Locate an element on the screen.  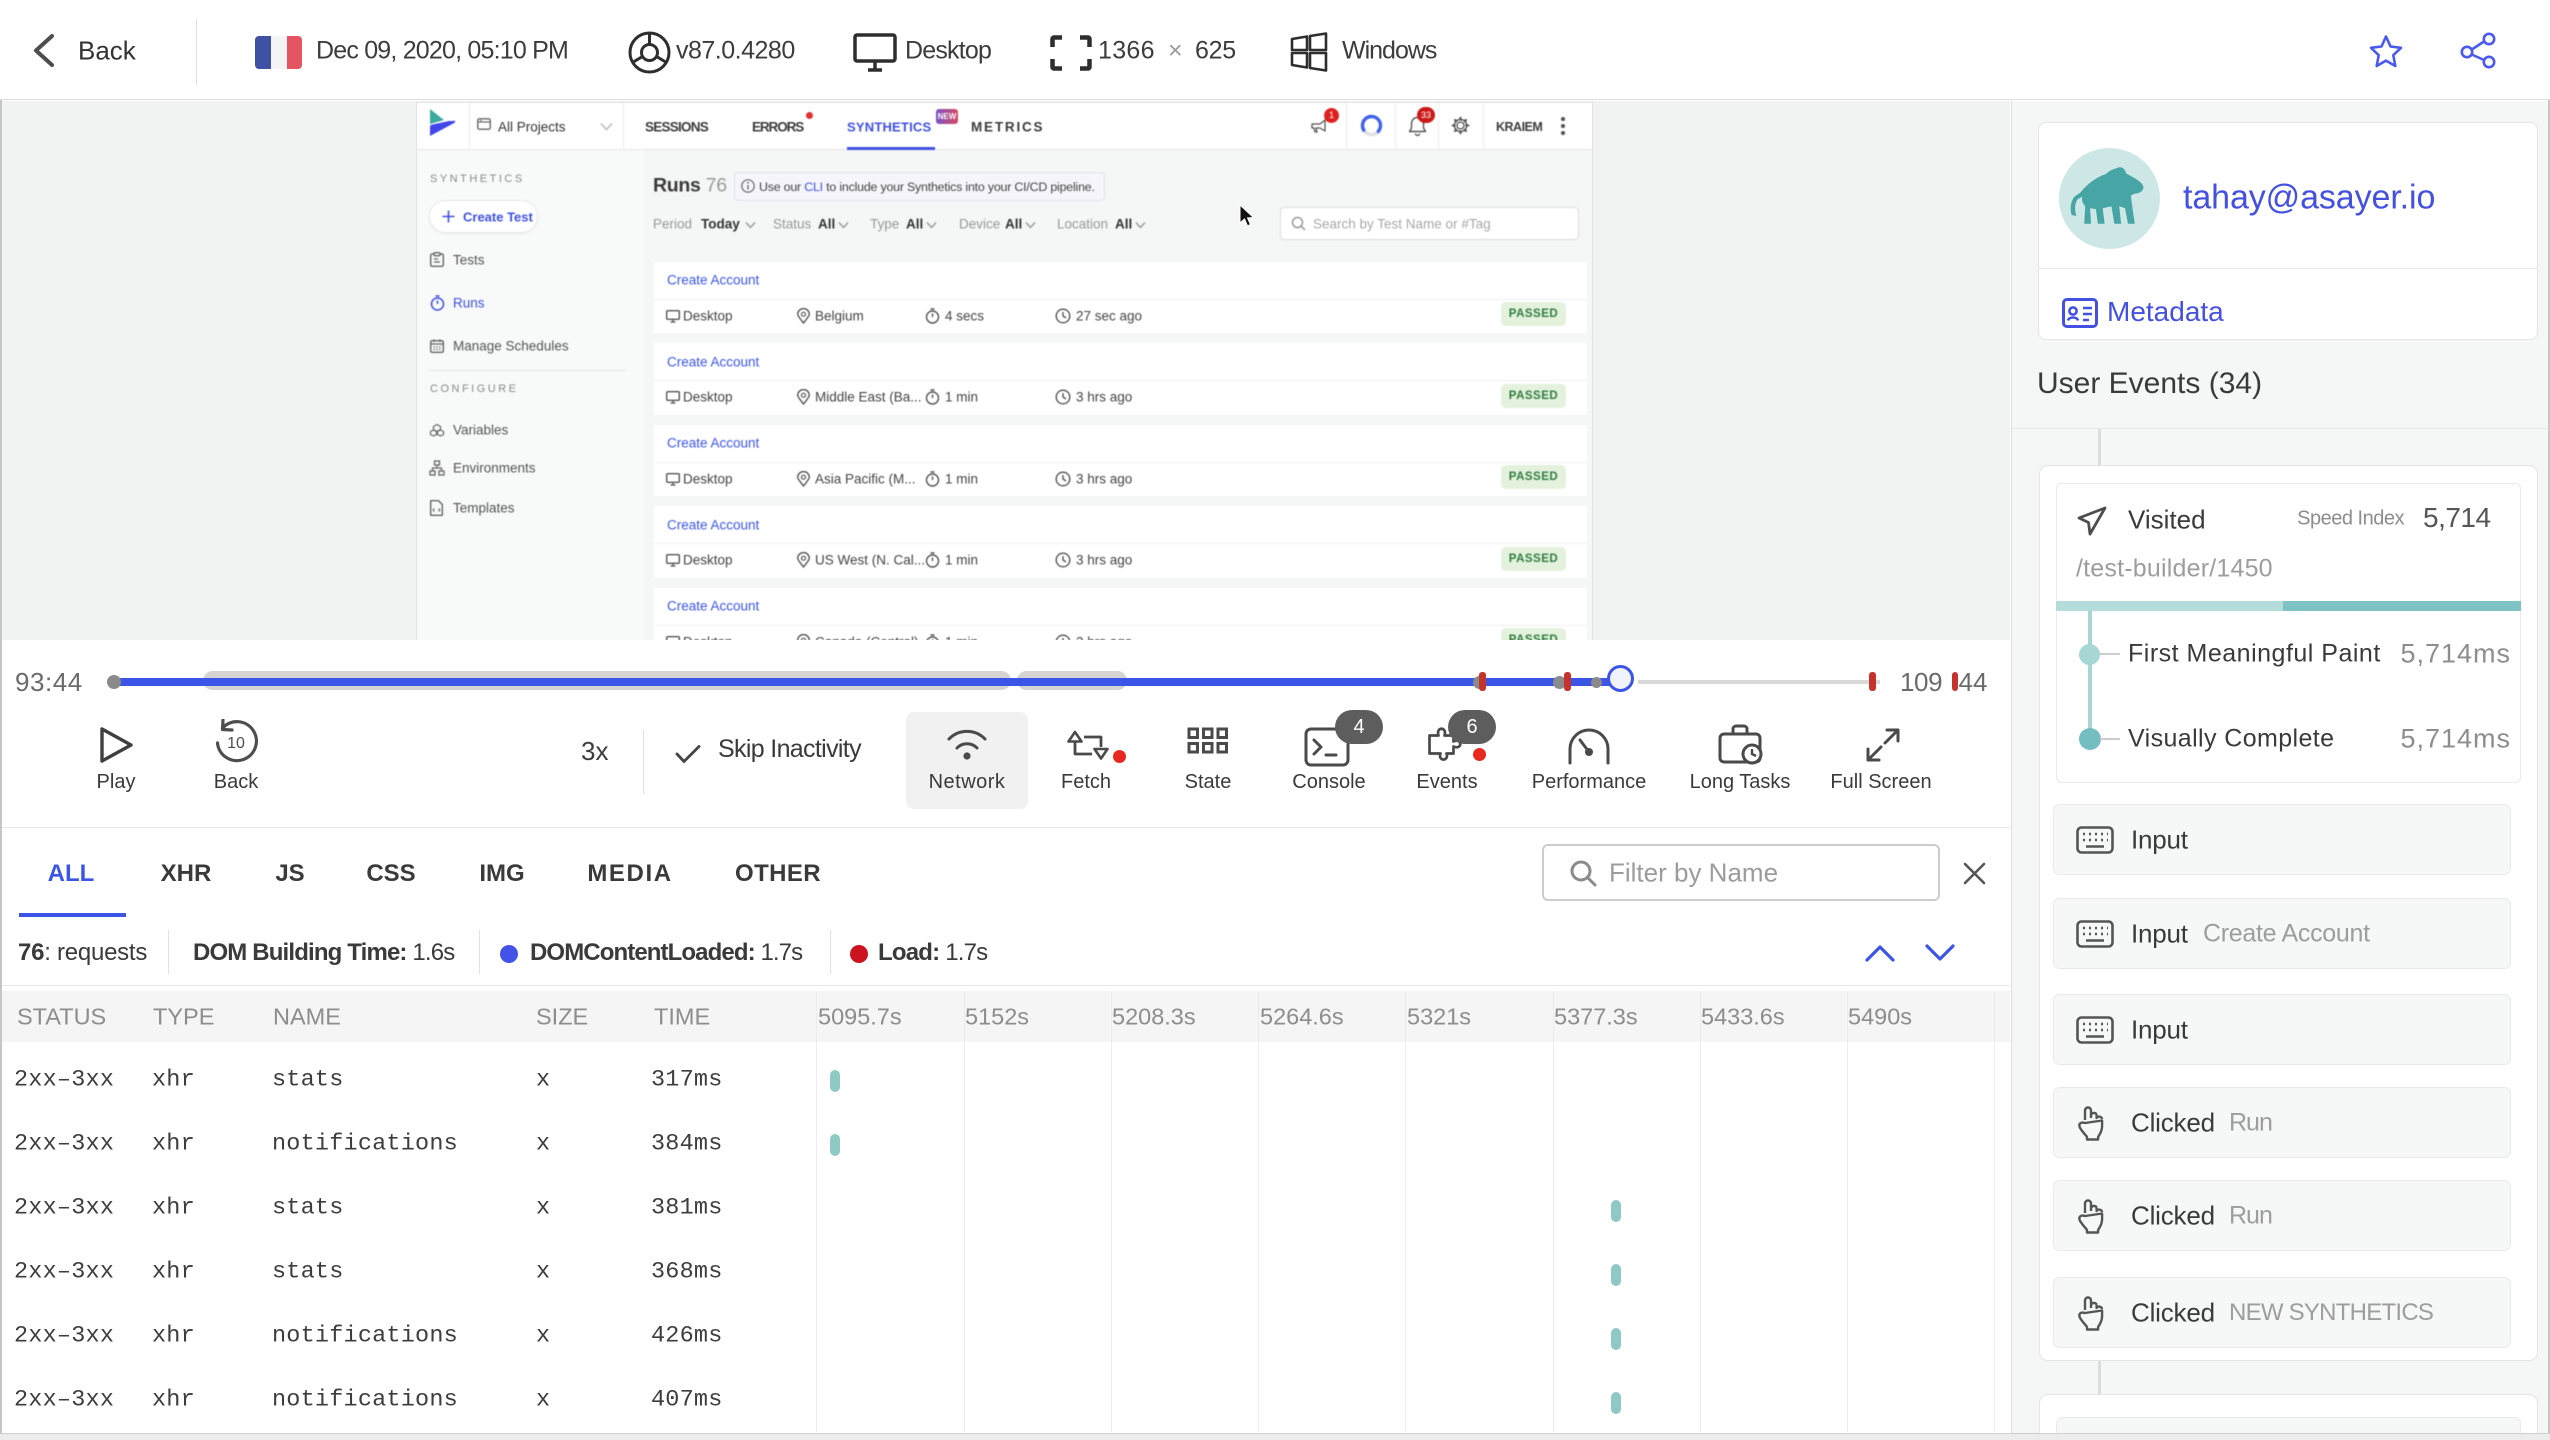
svg-text: 10 is located at coordinates (236, 743).